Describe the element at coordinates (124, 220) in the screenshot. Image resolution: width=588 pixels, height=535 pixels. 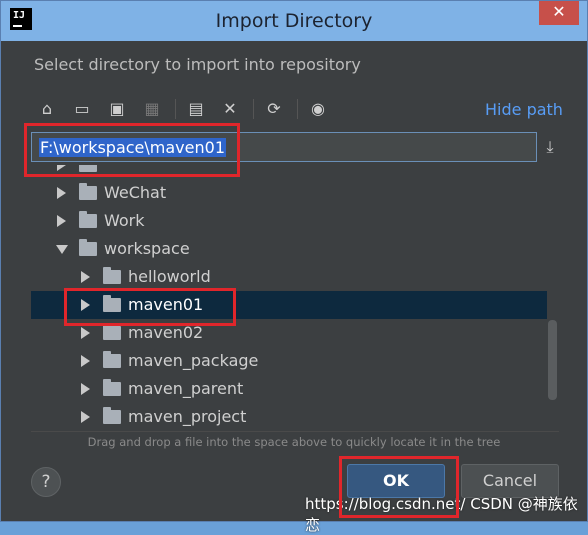
I see `tree-item-label: Work` at that location.